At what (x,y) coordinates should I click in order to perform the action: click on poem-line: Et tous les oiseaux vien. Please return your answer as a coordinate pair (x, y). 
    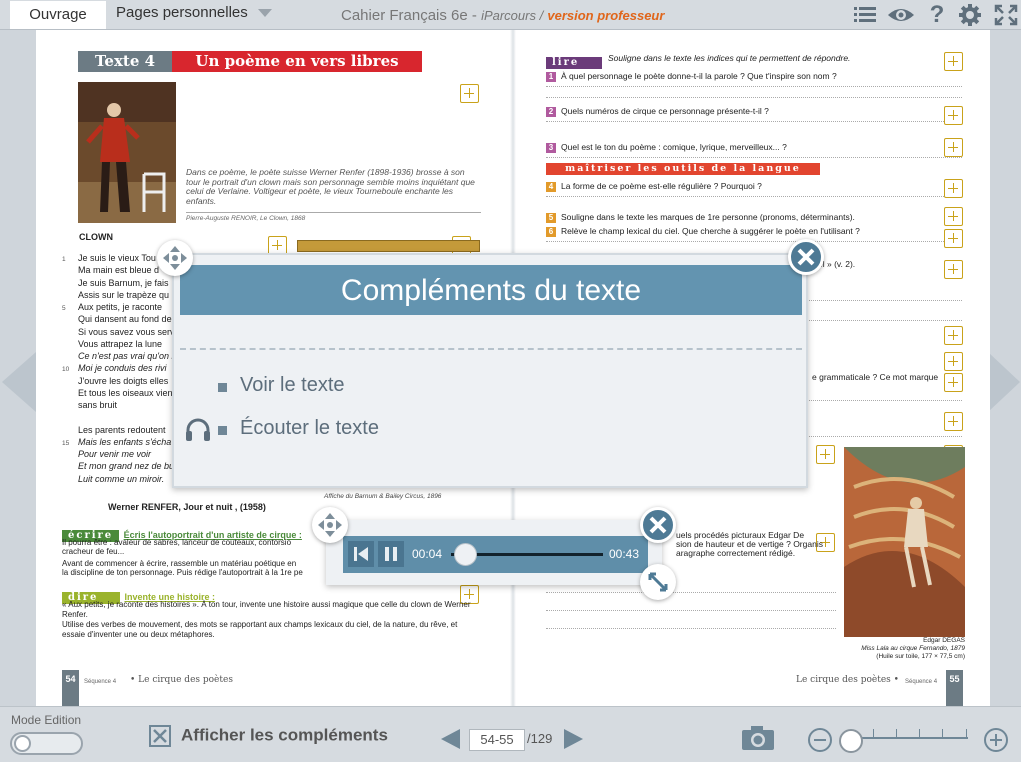
    Looking at the image, I should click on (117, 393).